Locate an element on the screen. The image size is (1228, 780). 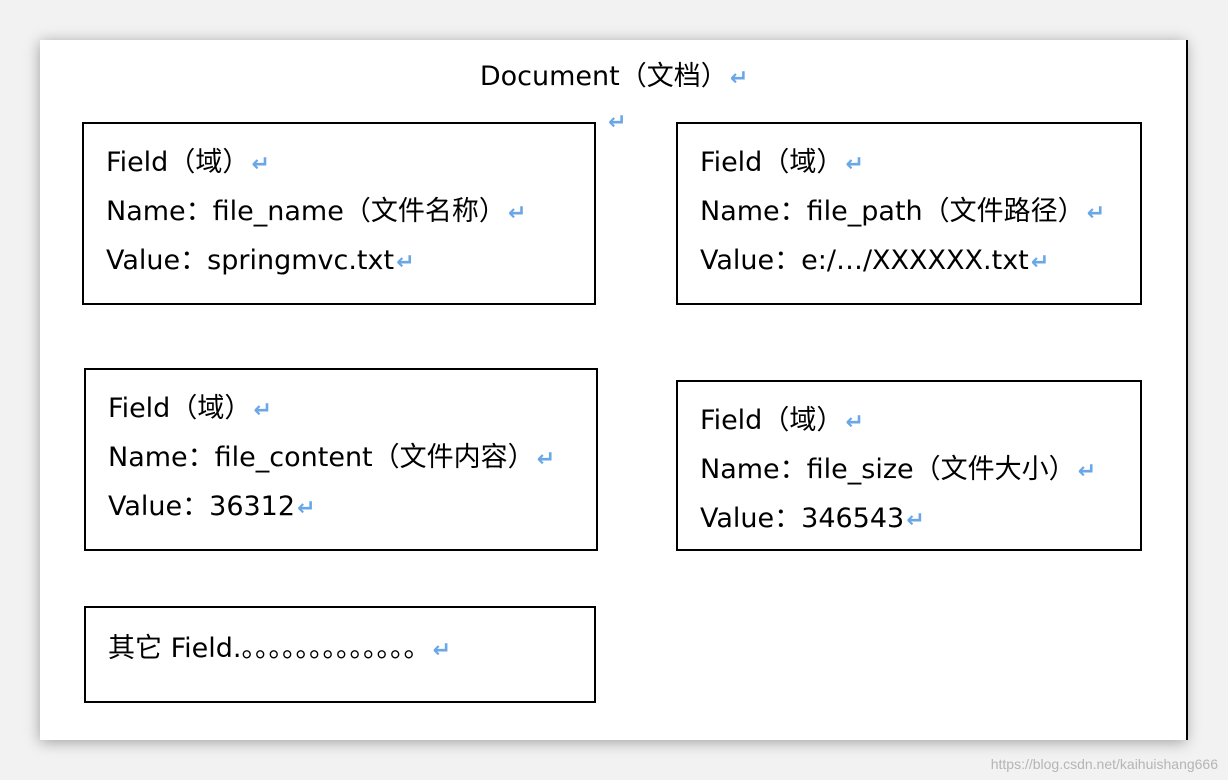
other-fields-line: 其它 Field.。。。。。。。。。。。。。↵ is located at coordinates (351, 648).